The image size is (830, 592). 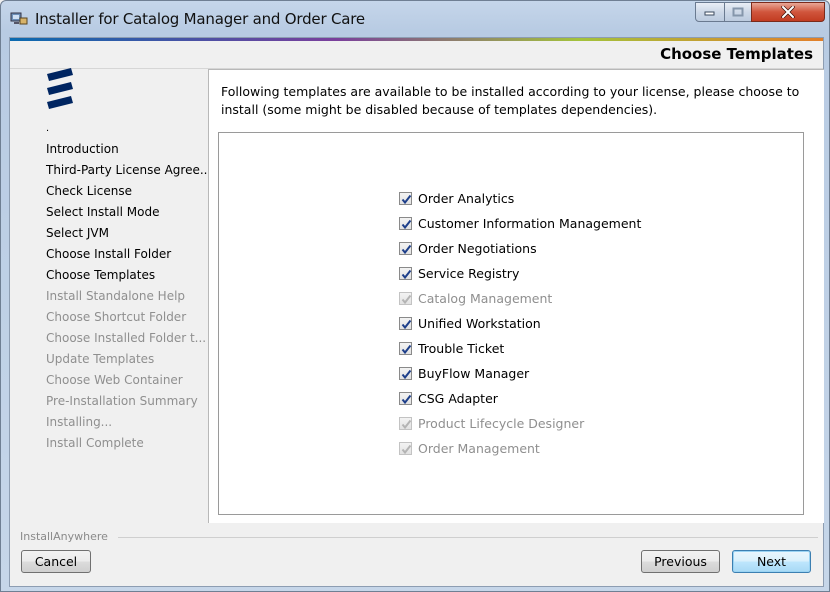 I want to click on step-item: Choose Install Folder, so click(x=109, y=254).